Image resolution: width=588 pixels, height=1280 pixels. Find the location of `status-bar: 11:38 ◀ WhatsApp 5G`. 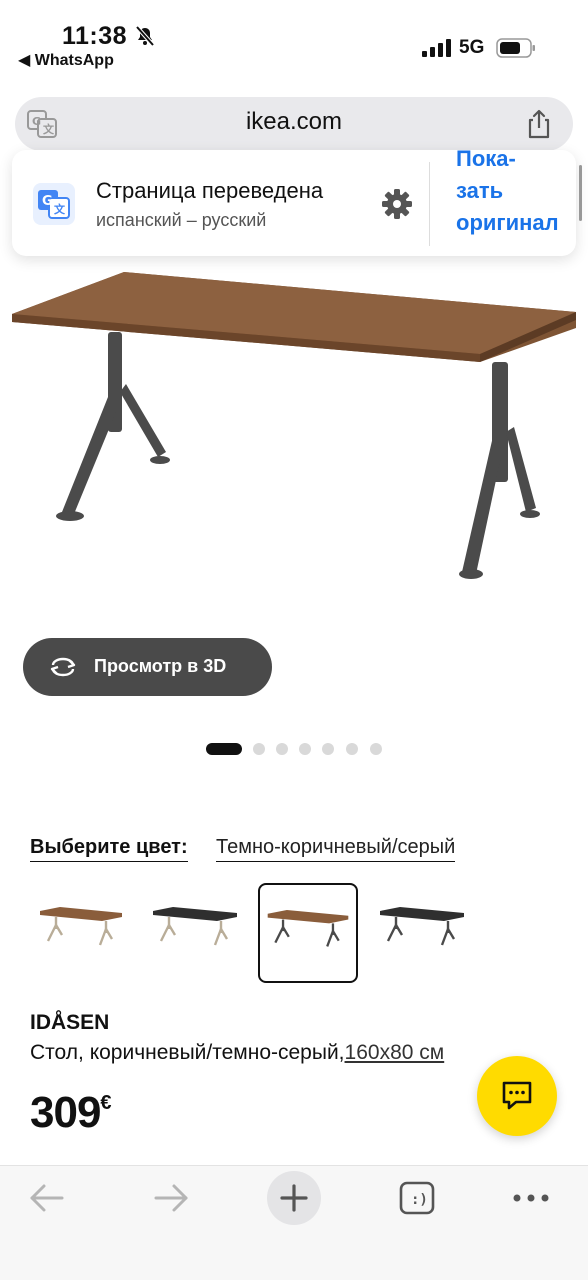

status-bar: 11:38 ◀ WhatsApp 5G is located at coordinates (294, 40).